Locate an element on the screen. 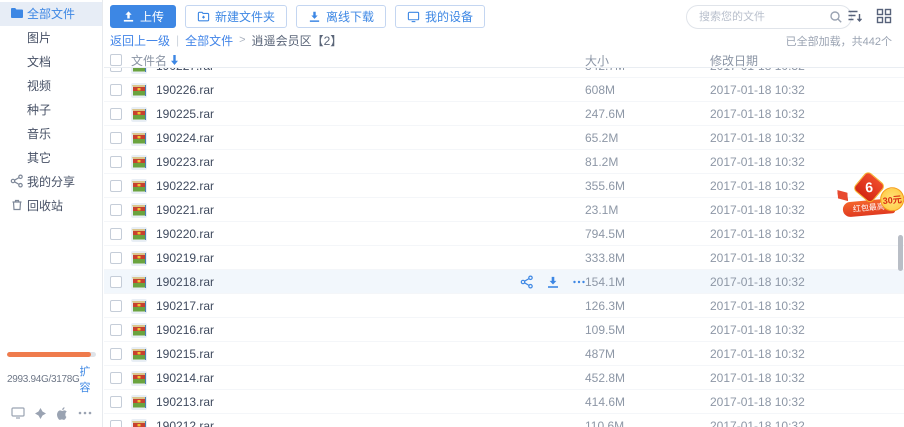 This screenshot has height=427, width=904. file-name: 190226.rar is located at coordinates (185, 90).